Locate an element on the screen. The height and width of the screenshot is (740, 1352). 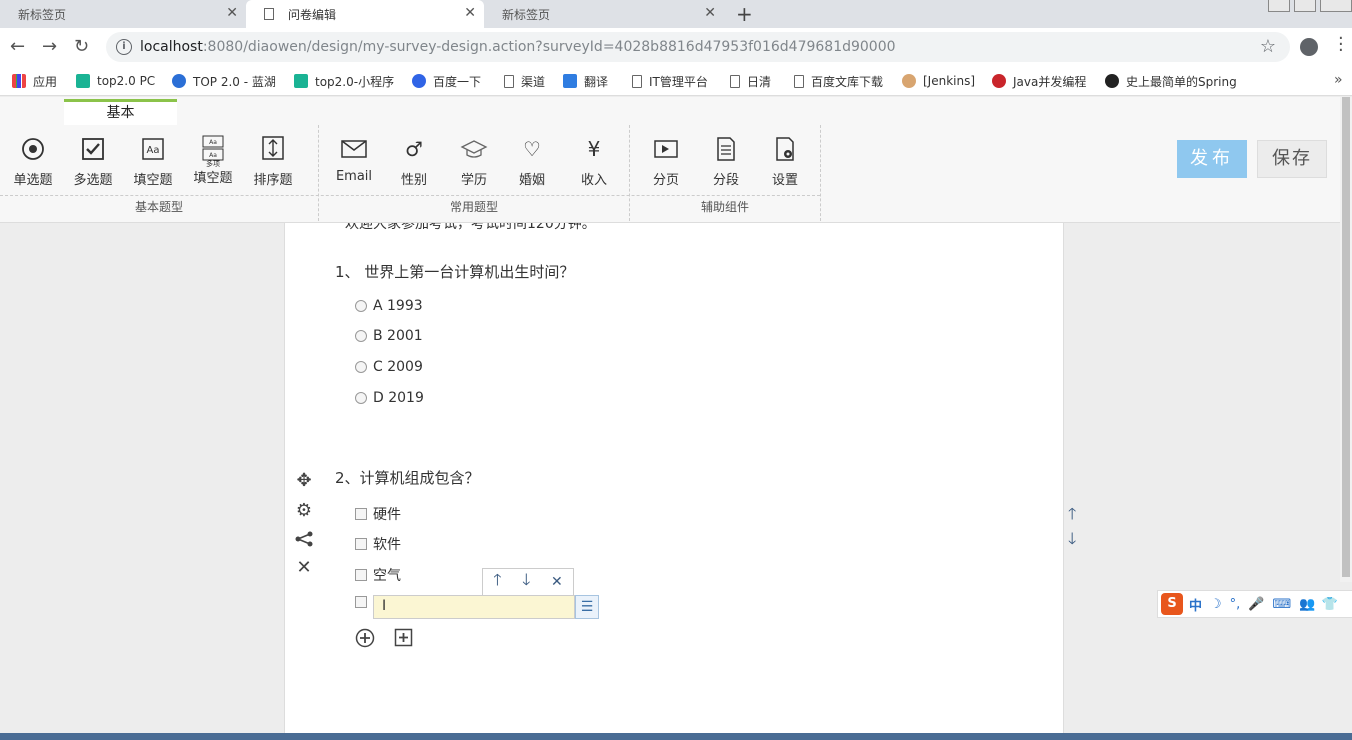
microphone-icon: 🎤 is located at coordinates (1256, 604).